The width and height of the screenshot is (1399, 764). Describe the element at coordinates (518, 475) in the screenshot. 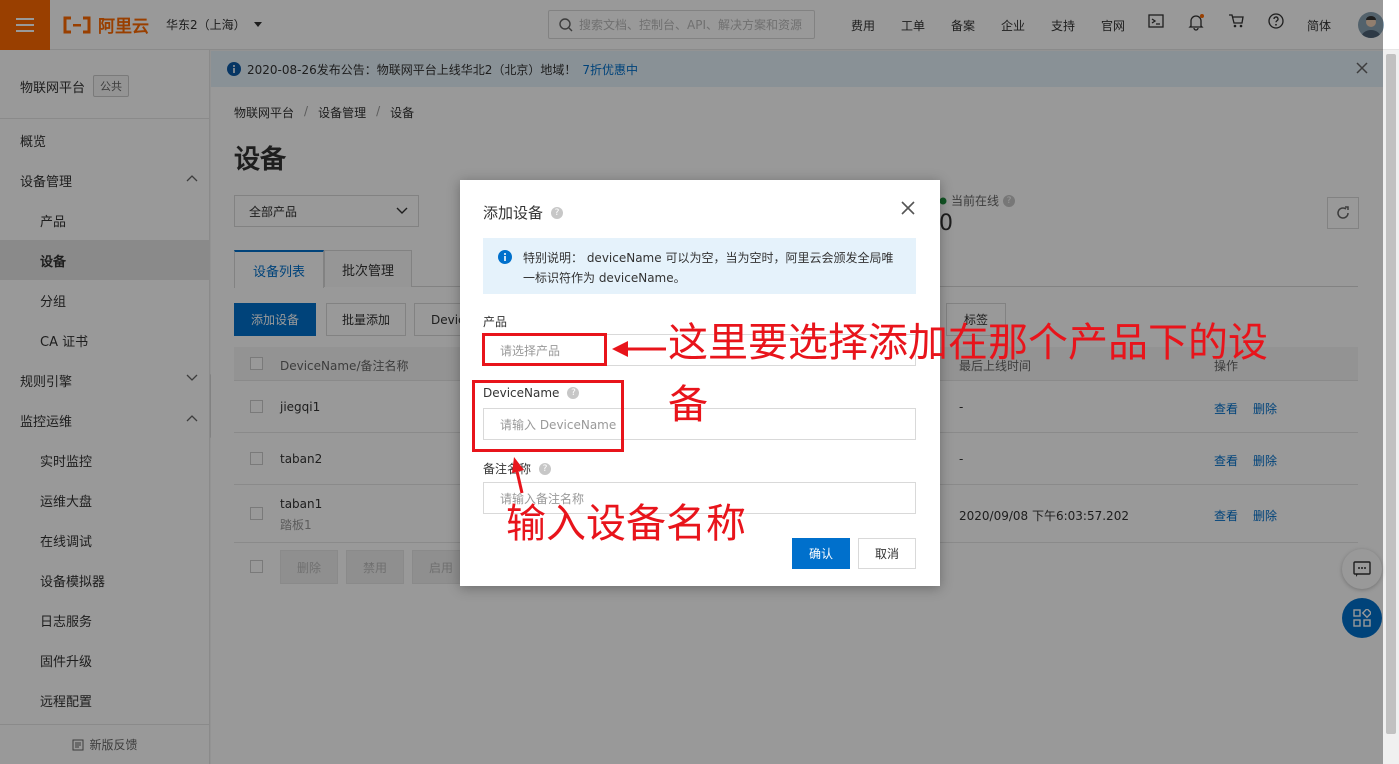

I see `annotation-arrow-up-icon` at that location.